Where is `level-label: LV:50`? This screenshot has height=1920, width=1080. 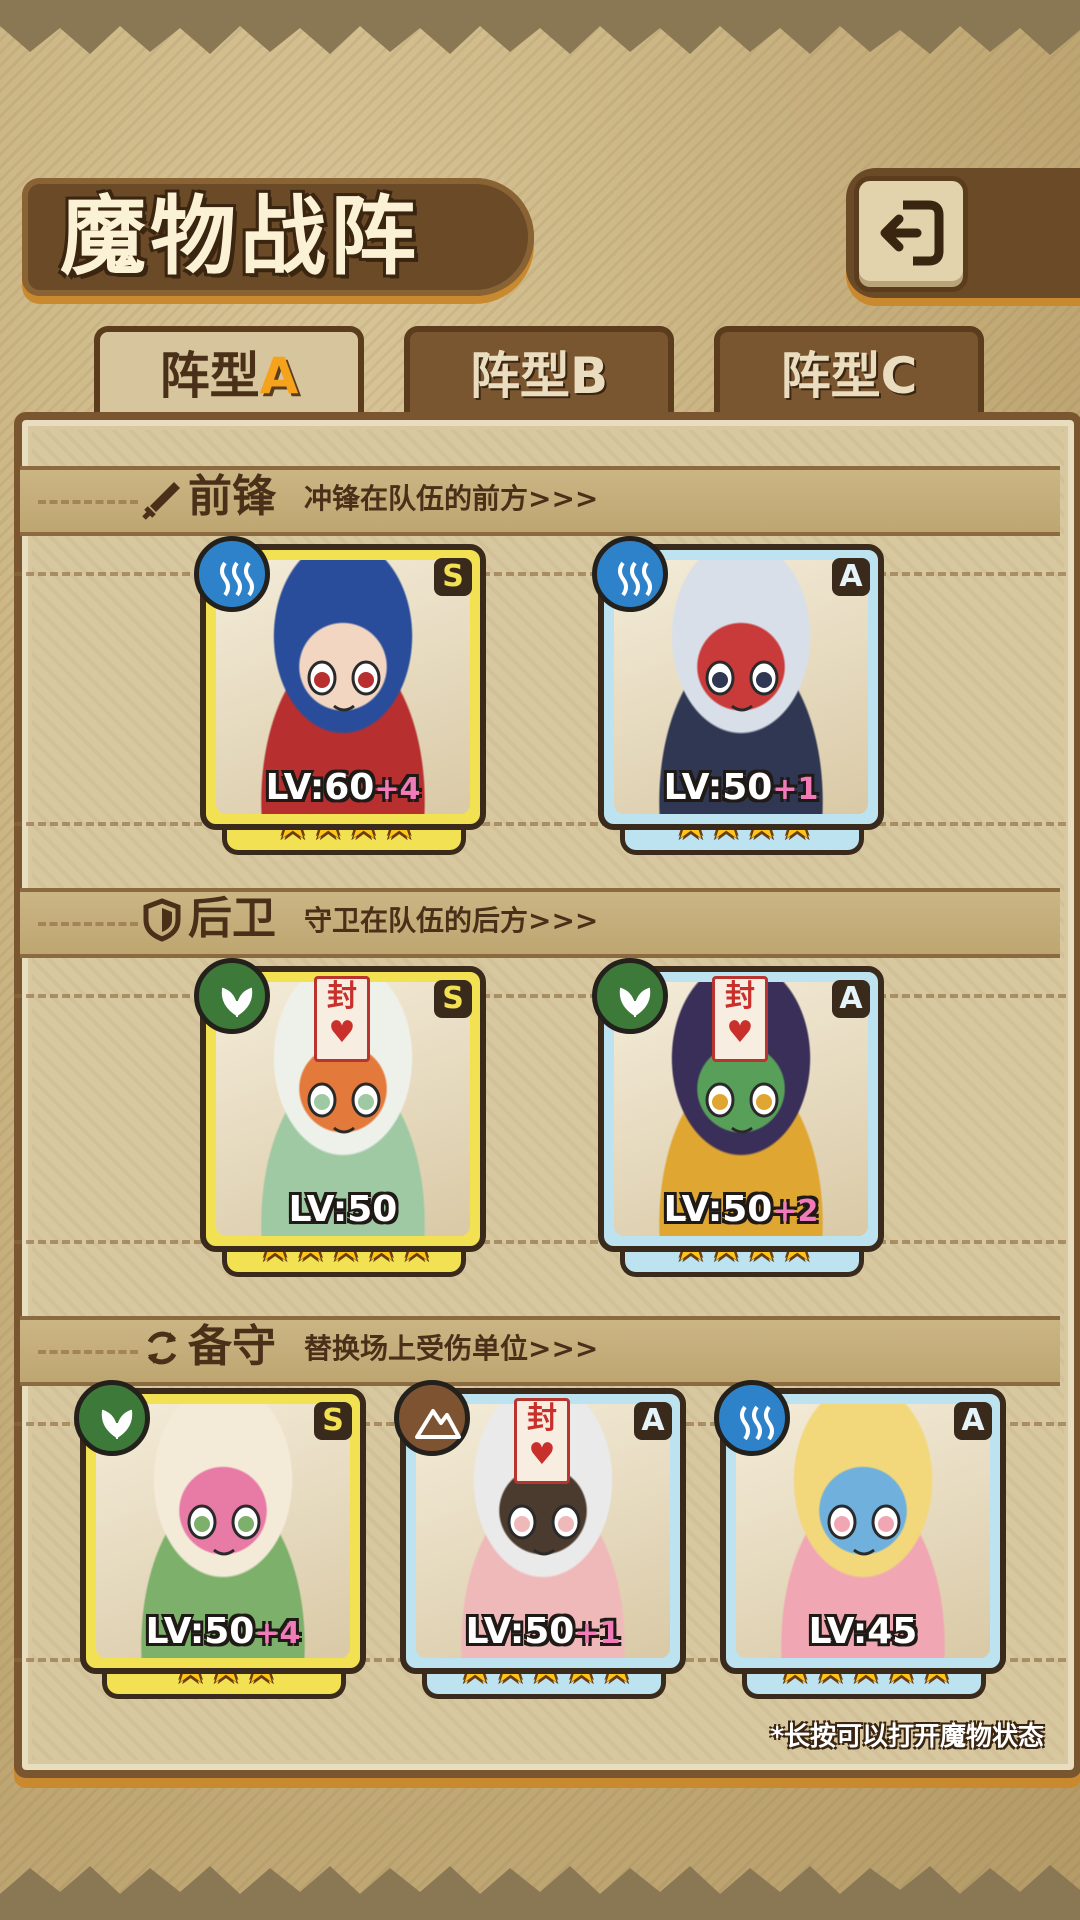 level-label: LV:50 is located at coordinates (343, 1209).